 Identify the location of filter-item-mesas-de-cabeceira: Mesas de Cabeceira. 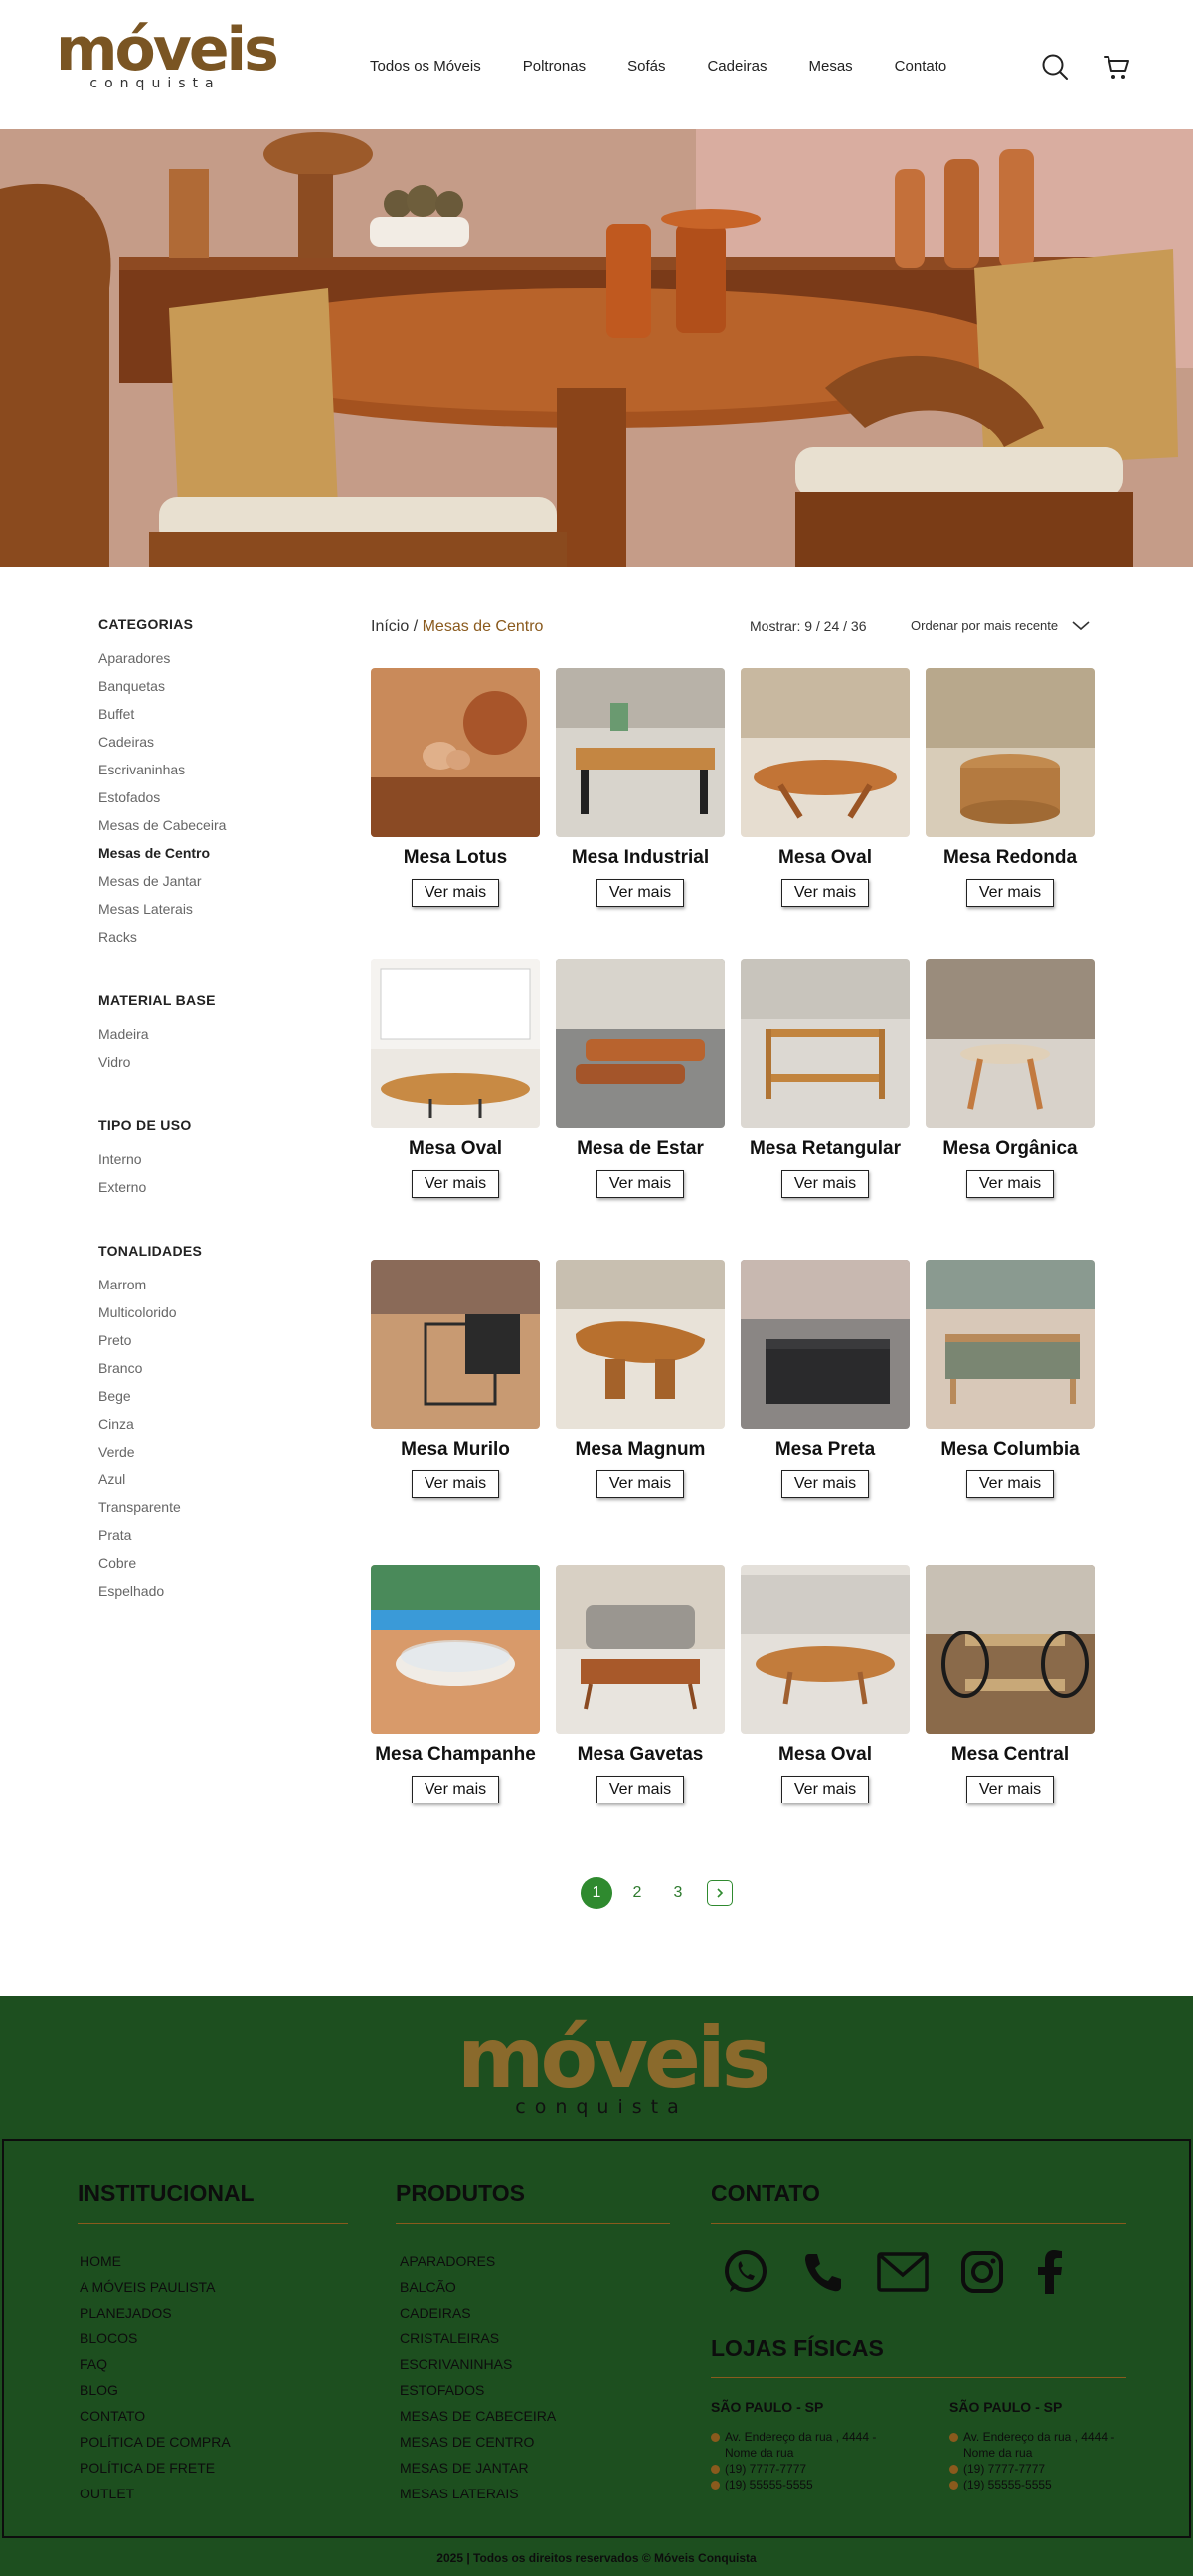
(217, 825).